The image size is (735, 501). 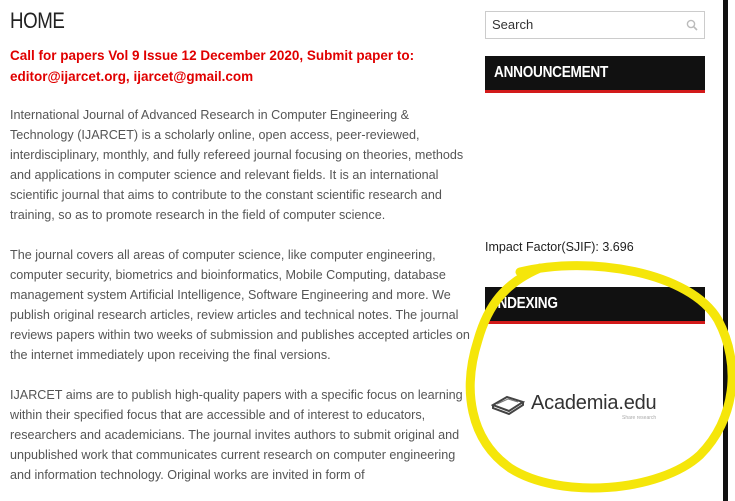 What do you see at coordinates (639, 418) in the screenshot?
I see `academia-subtext: Share research` at bounding box center [639, 418].